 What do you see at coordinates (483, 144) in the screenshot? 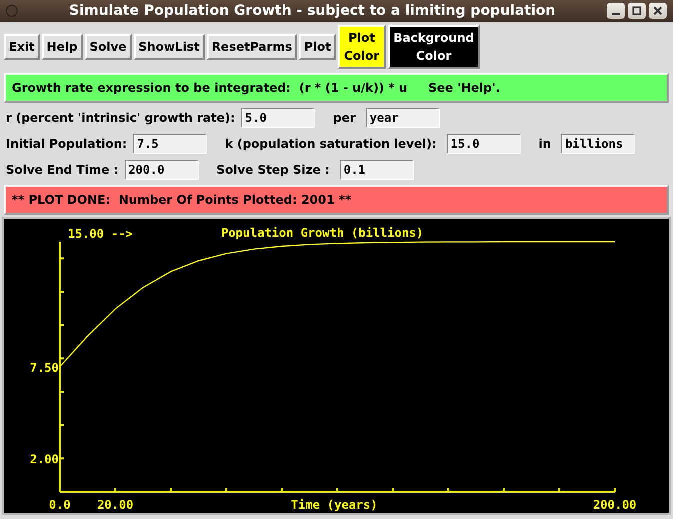
I see `input-field: 15.0` at bounding box center [483, 144].